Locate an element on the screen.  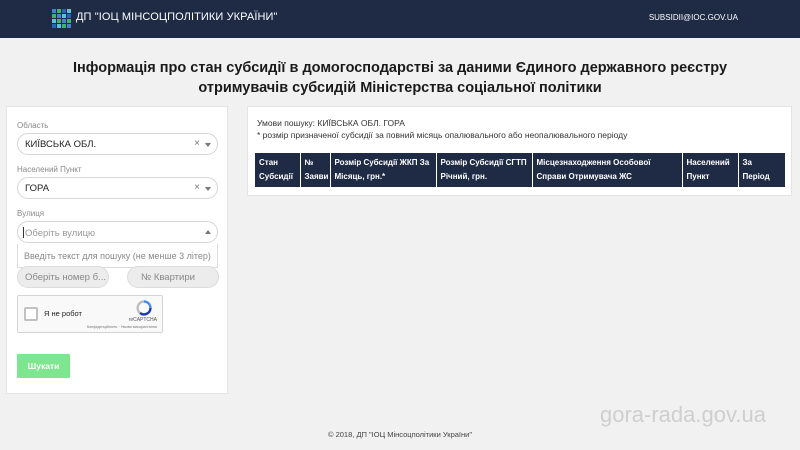
region-value: КИЇВСЬКА ОБЛ. is located at coordinates (61, 144).